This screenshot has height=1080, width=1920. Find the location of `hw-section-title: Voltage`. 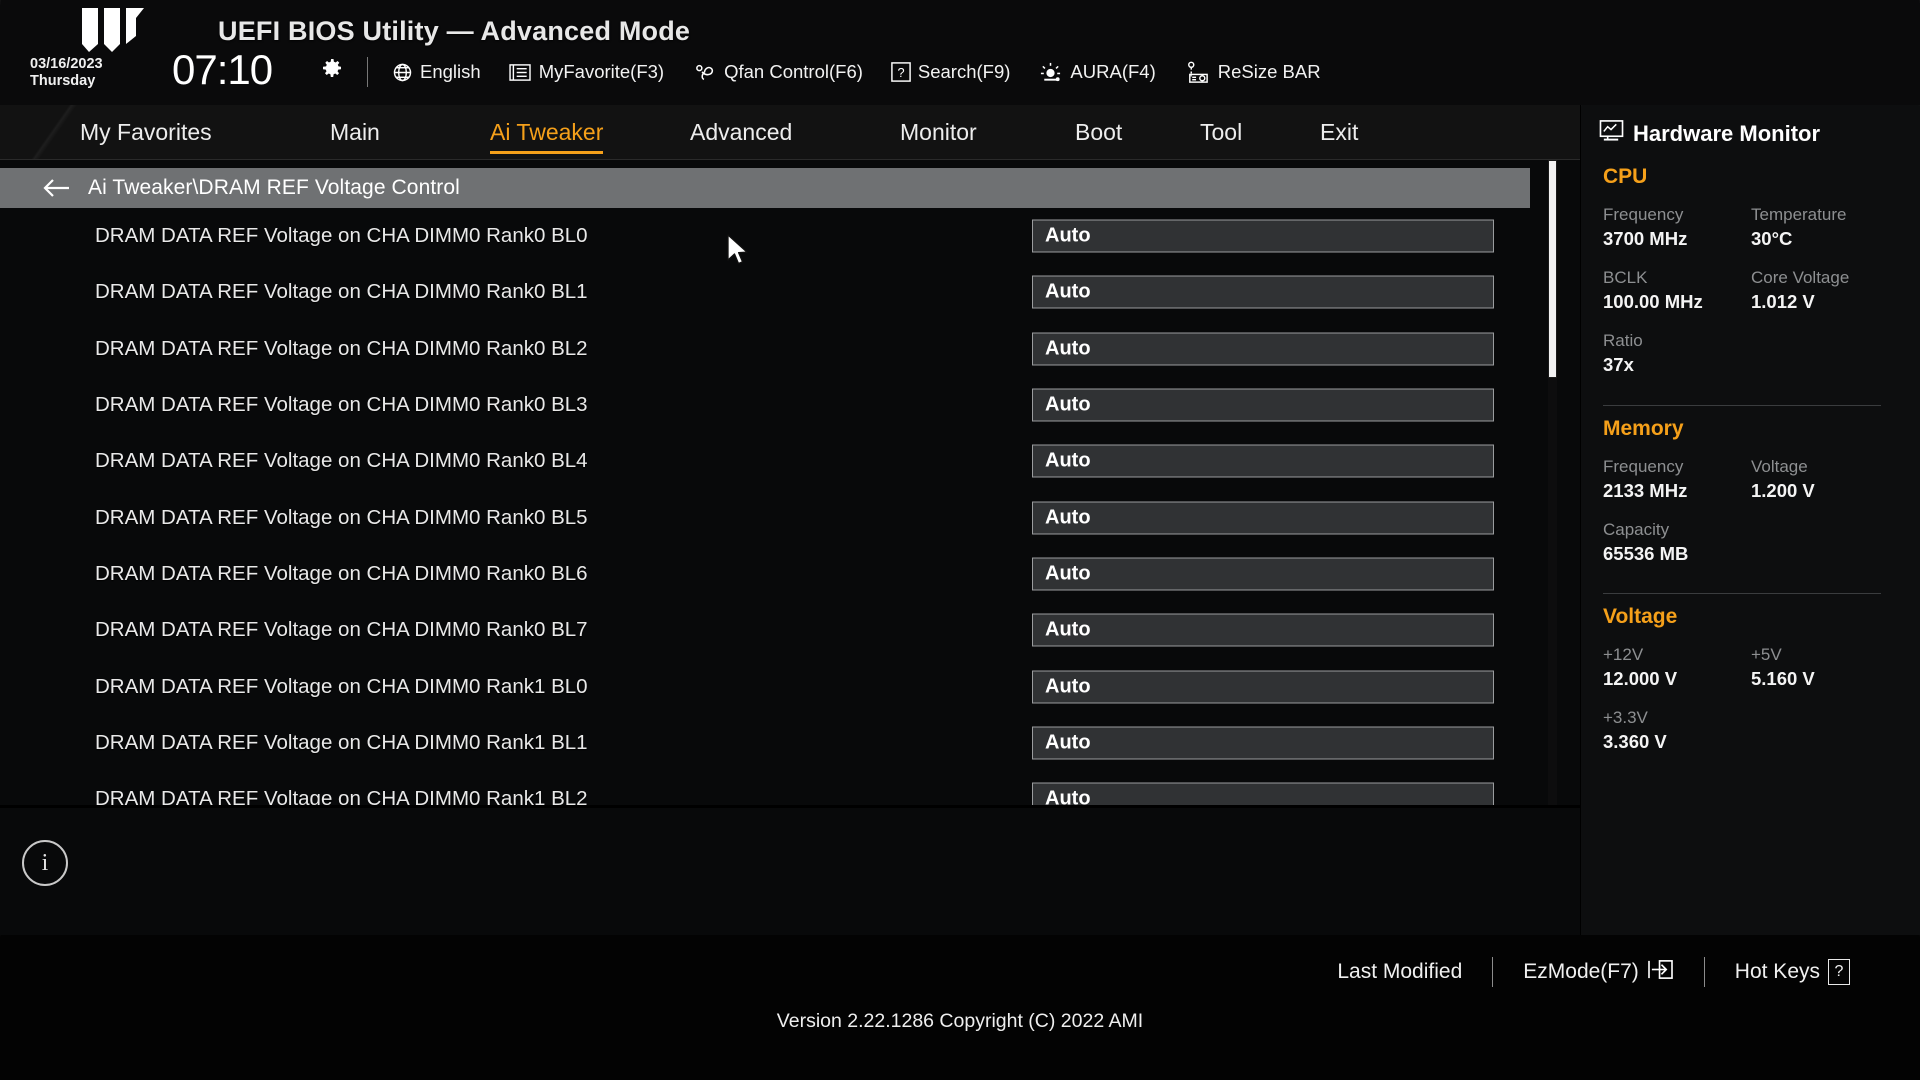

hw-section-title: Voltage is located at coordinates (1640, 616).